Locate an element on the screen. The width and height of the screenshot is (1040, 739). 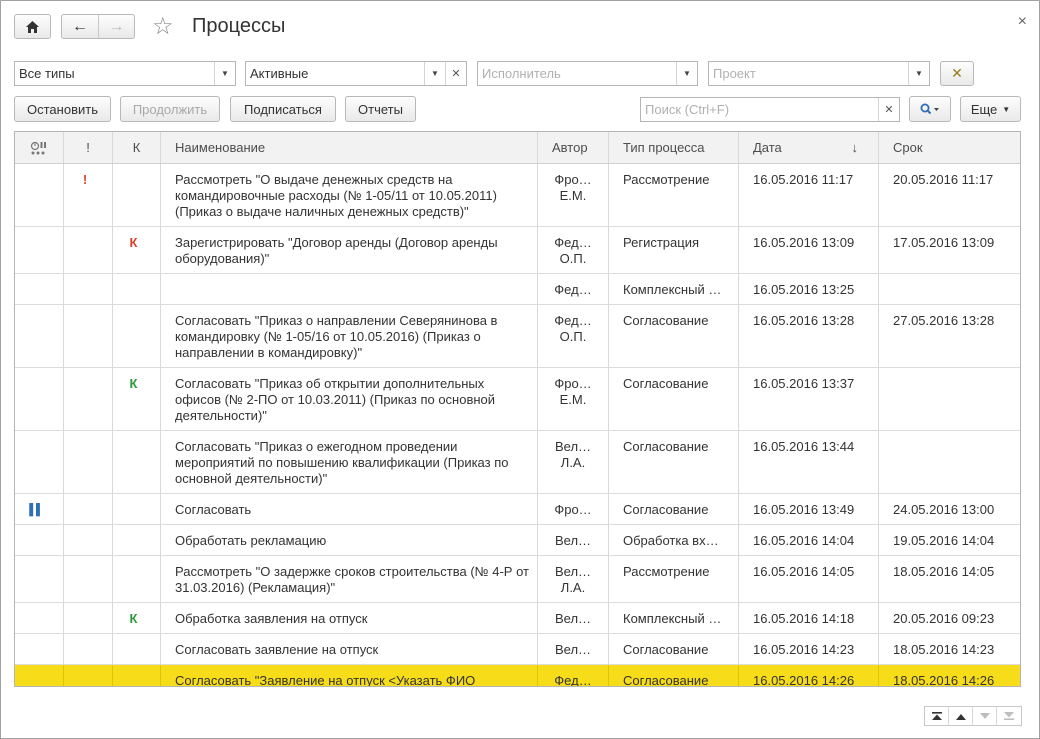
row-deadline: 19.05.2016 14:04 is located at coordinates (944, 540).